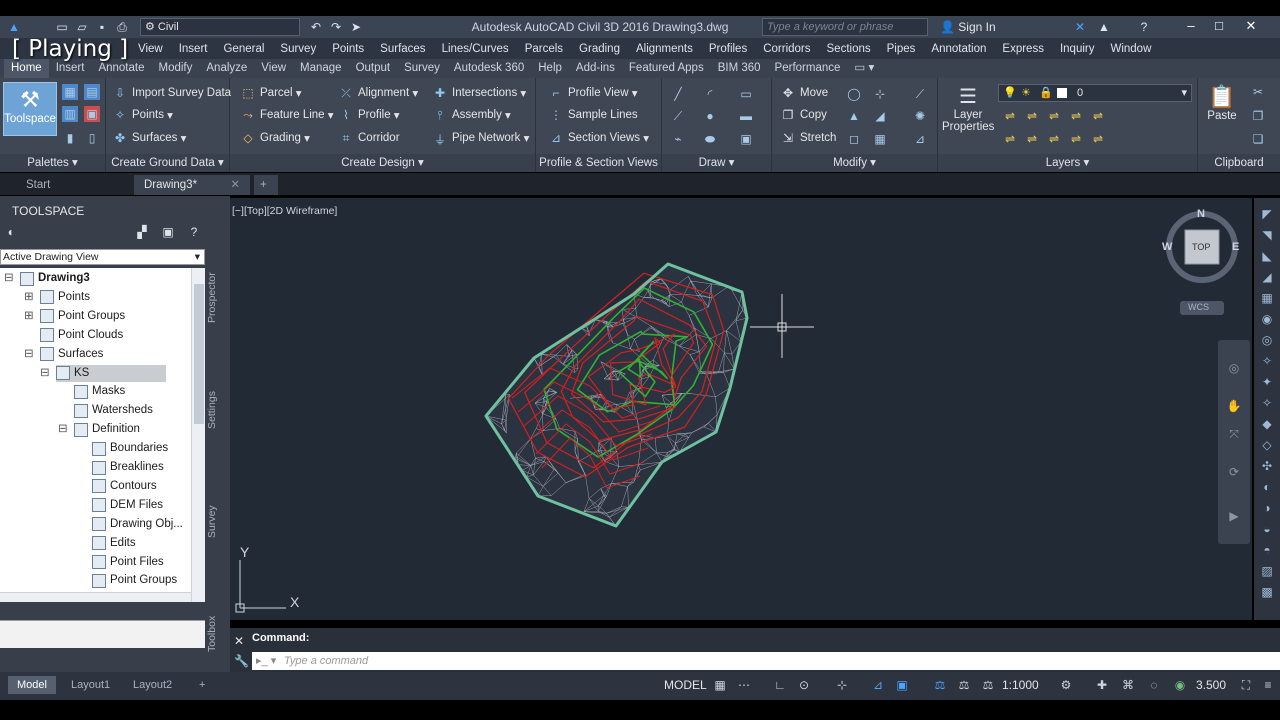  Describe the element at coordinates (90, 685) in the screenshot. I see `layout-tab-layout1: Layout1` at that location.